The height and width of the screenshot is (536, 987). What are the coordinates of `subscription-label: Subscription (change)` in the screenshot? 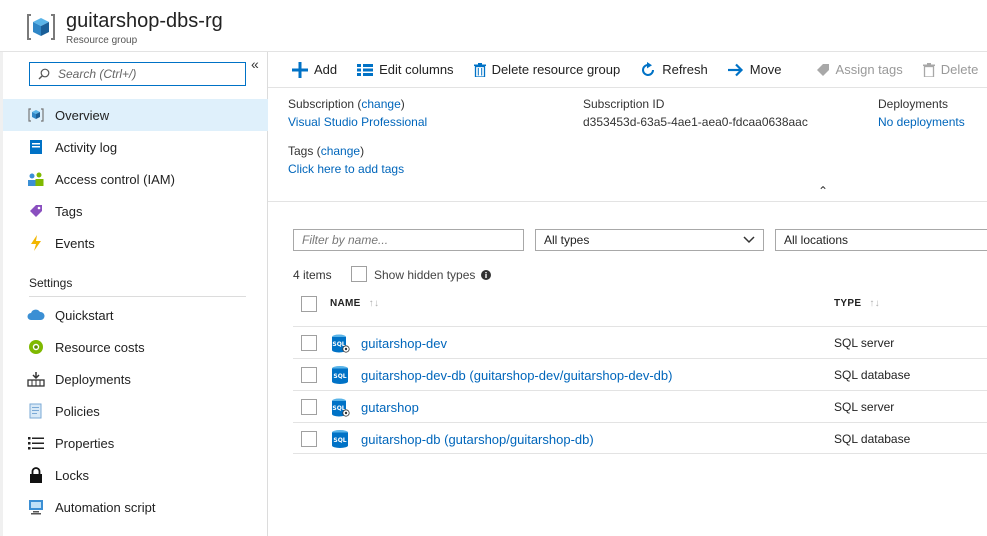 It's located at (346, 104).